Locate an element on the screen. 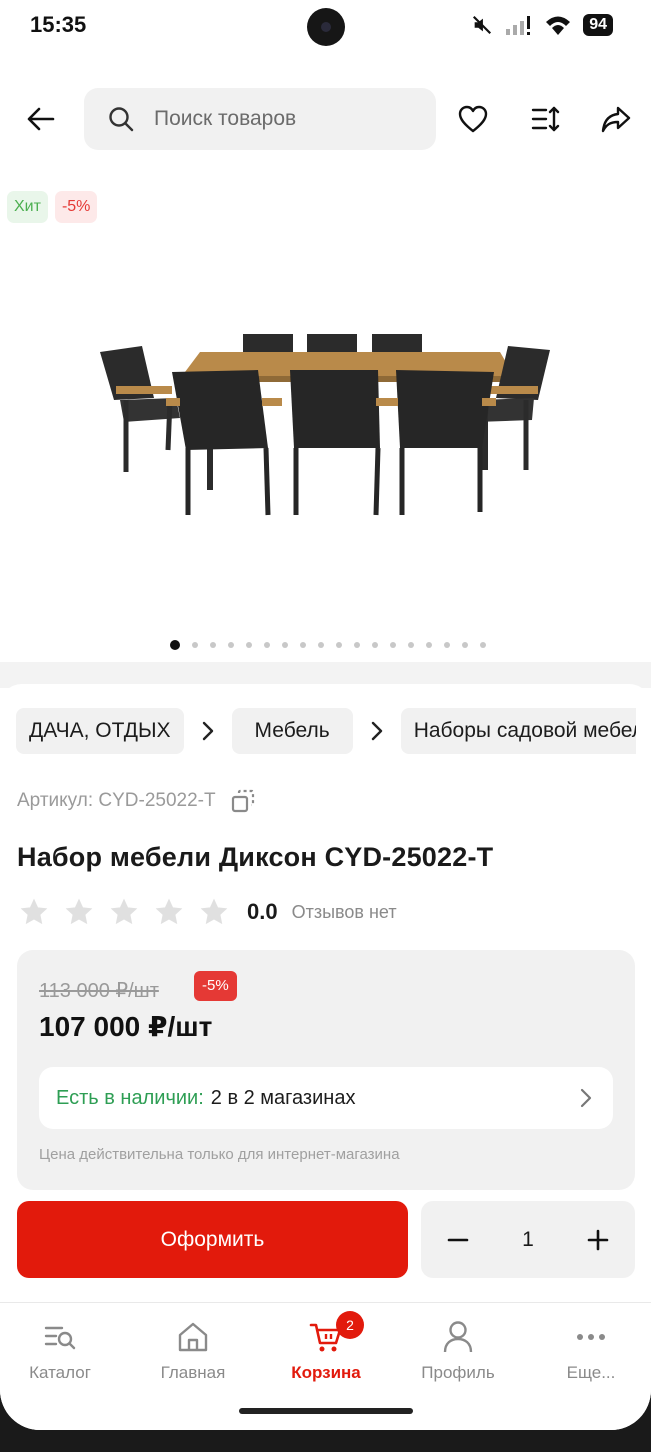 This screenshot has width=651, height=1452. catalog-icon is located at coordinates (60, 1338).